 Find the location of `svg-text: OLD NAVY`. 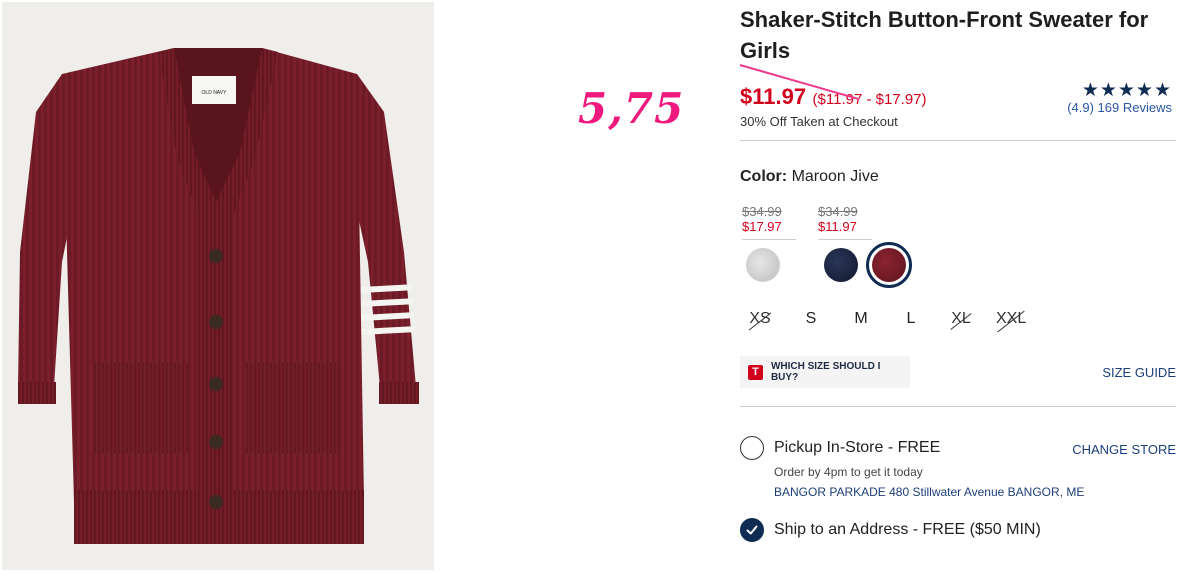

svg-text: OLD NAVY is located at coordinates (215, 93).